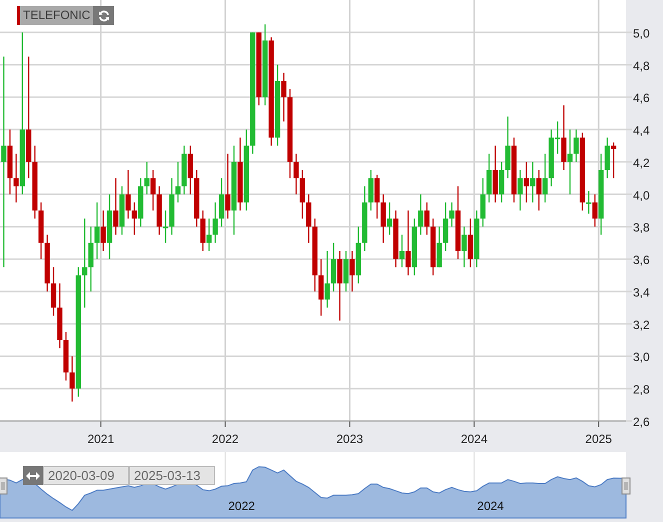  I want to click on axis-label: 5,0, so click(641, 33).